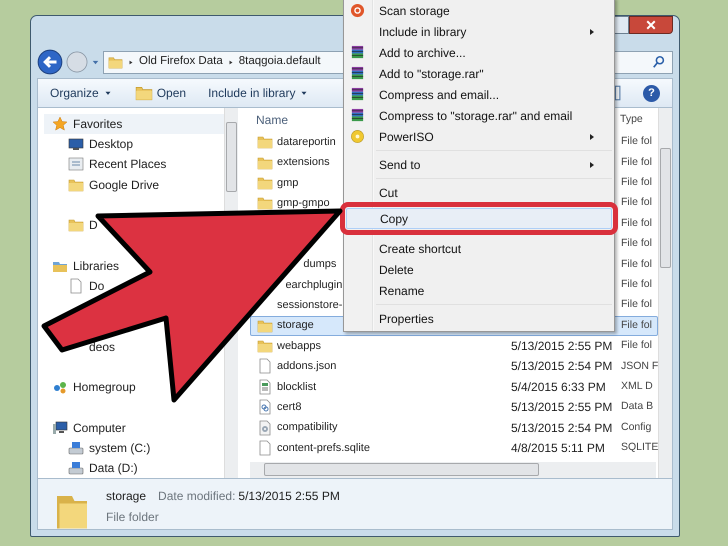 This screenshot has height=546, width=728. What do you see at coordinates (134, 124) in the screenshot?
I see `sidebar-group: Favorites` at bounding box center [134, 124].